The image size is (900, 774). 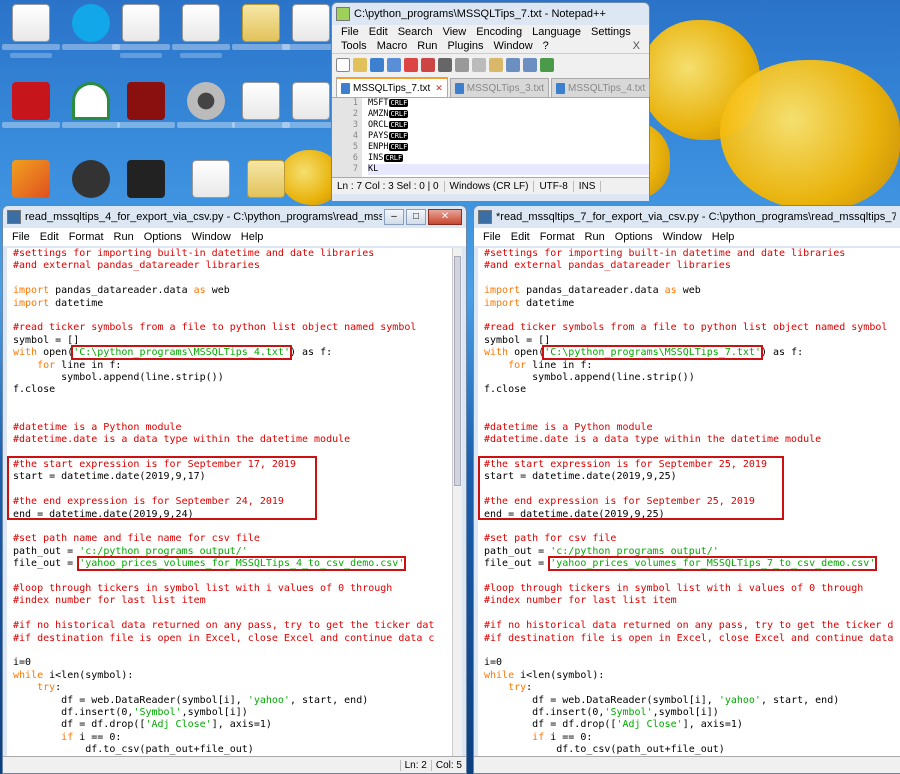 What do you see at coordinates (601, 87) in the screenshot?
I see `tab-mssqltips-4: MSSQLTips_4.txt` at bounding box center [601, 87].